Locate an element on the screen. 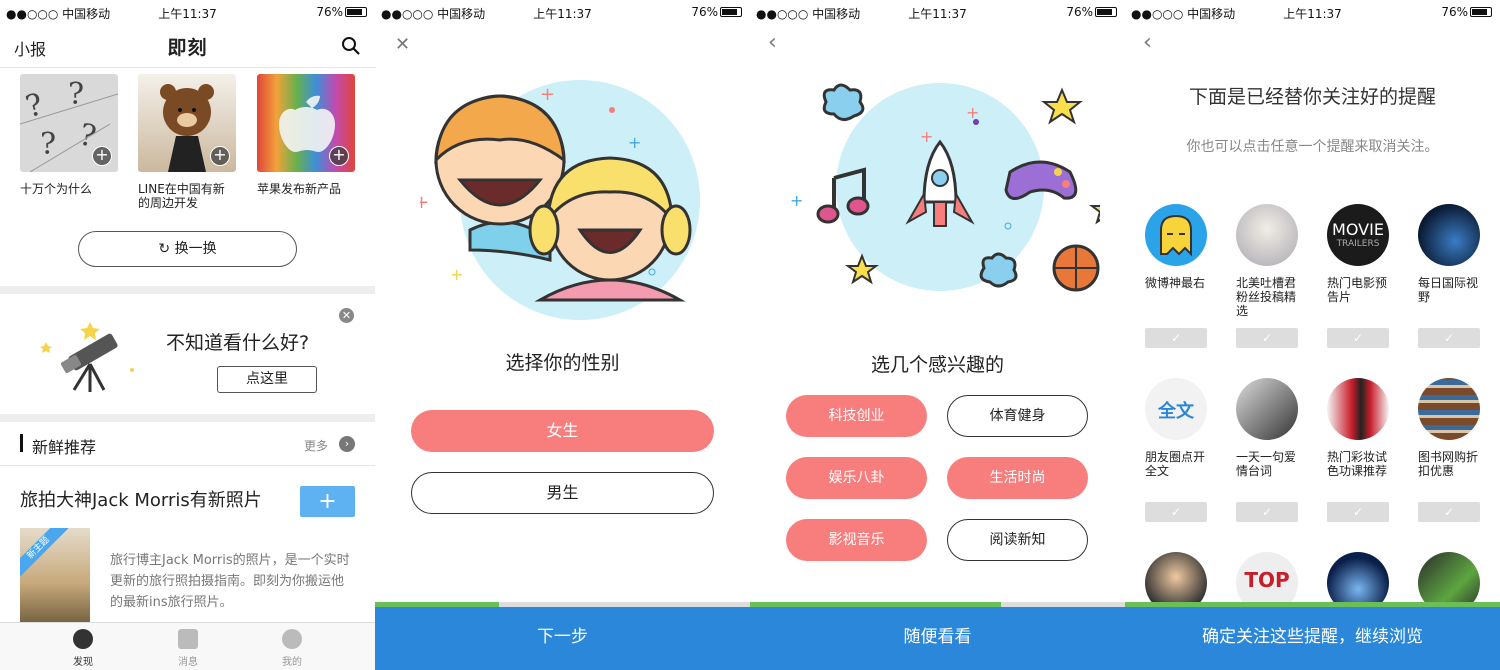 This screenshot has height=670, width=1500. interest-chip: 科技创业 is located at coordinates (856, 416).